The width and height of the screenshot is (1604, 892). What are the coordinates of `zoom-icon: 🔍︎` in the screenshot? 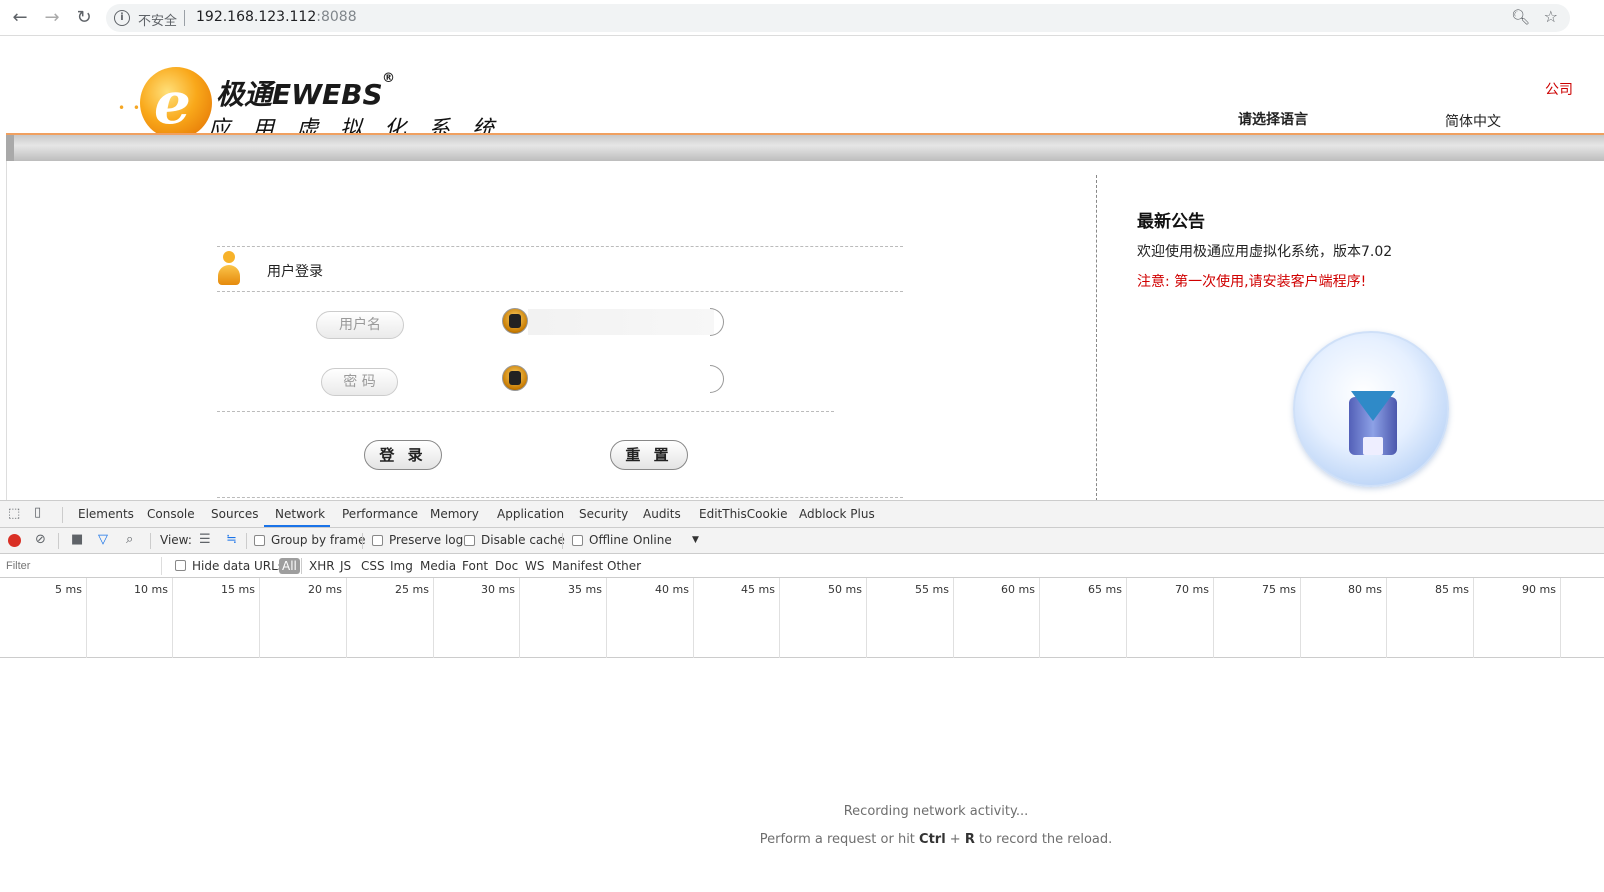 It's located at (1520, 17).